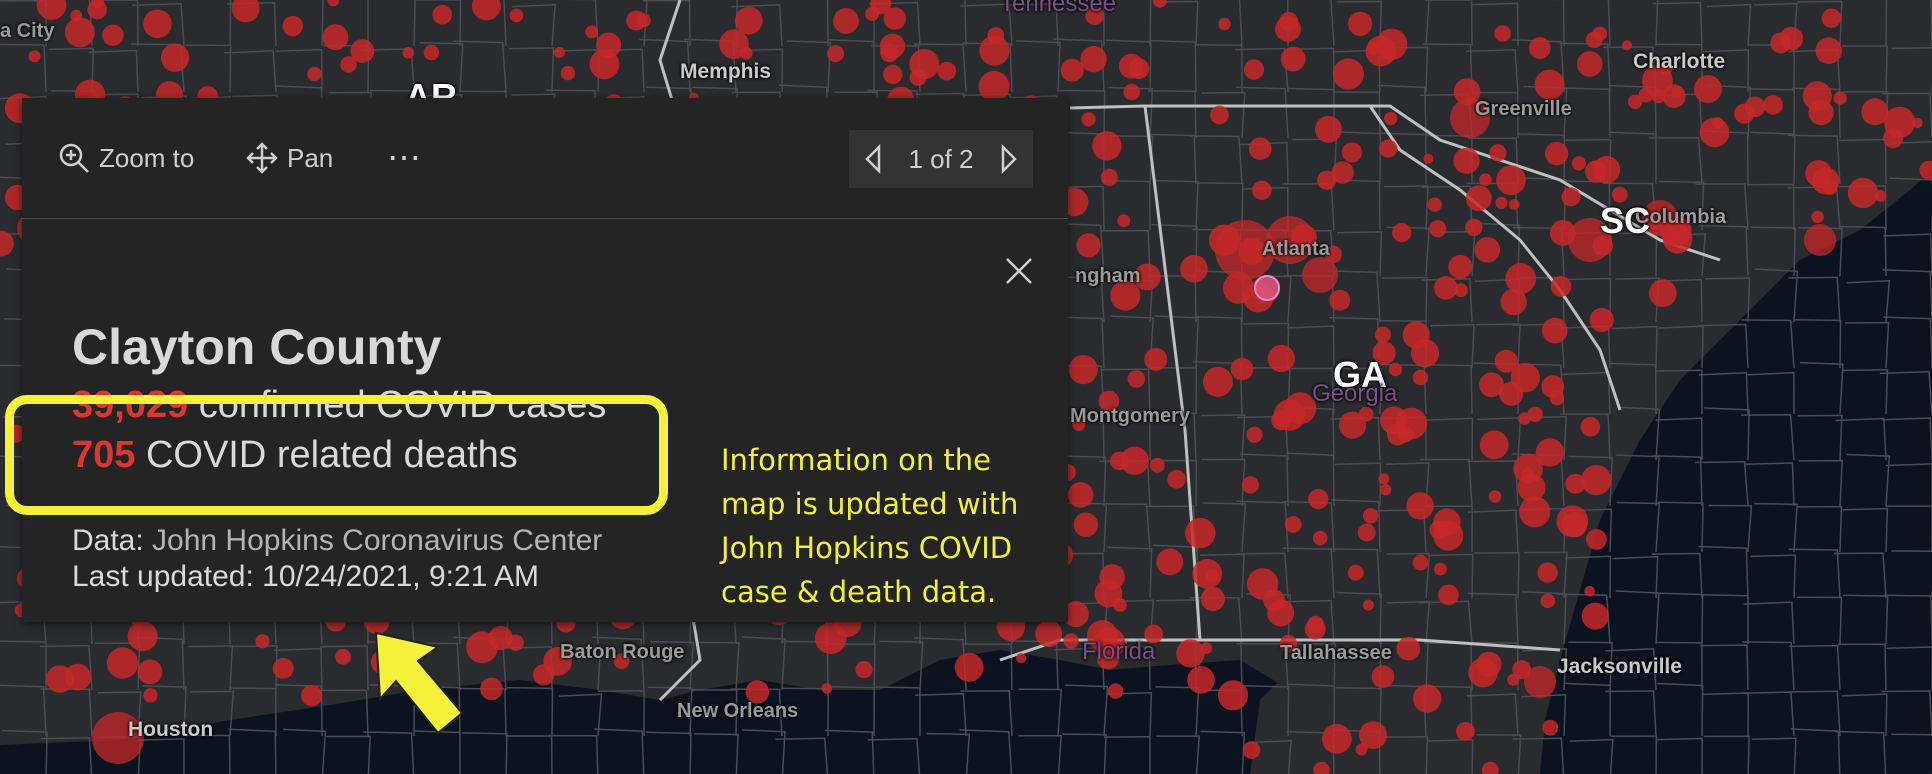 The width and height of the screenshot is (1932, 774). What do you see at coordinates (1009, 159) in the screenshot?
I see `next-icon` at bounding box center [1009, 159].